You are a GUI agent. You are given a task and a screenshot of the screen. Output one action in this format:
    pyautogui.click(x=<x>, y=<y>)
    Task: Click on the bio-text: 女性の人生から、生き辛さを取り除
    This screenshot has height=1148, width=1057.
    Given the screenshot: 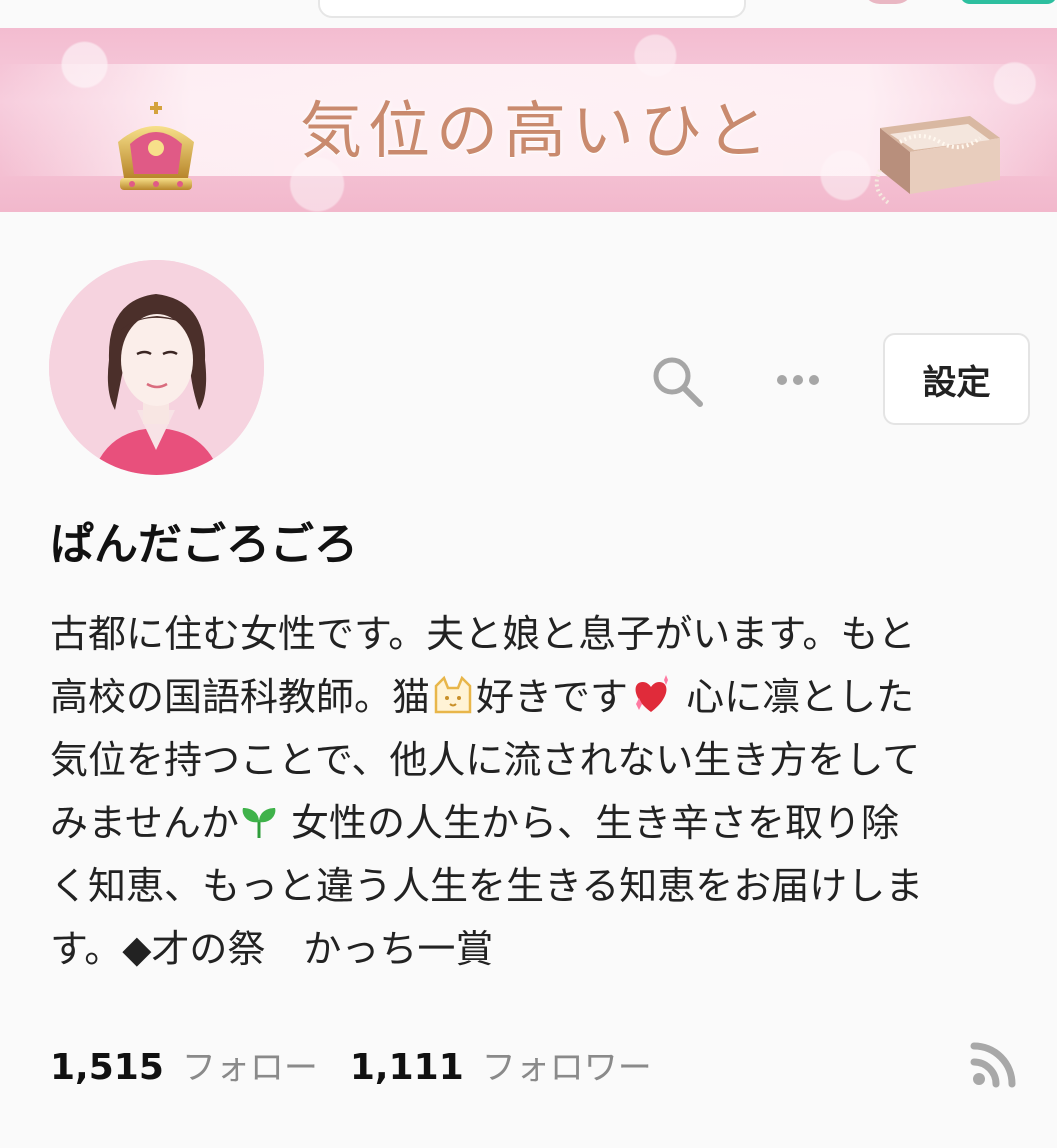 What is the action you would take?
    pyautogui.click(x=588, y=823)
    